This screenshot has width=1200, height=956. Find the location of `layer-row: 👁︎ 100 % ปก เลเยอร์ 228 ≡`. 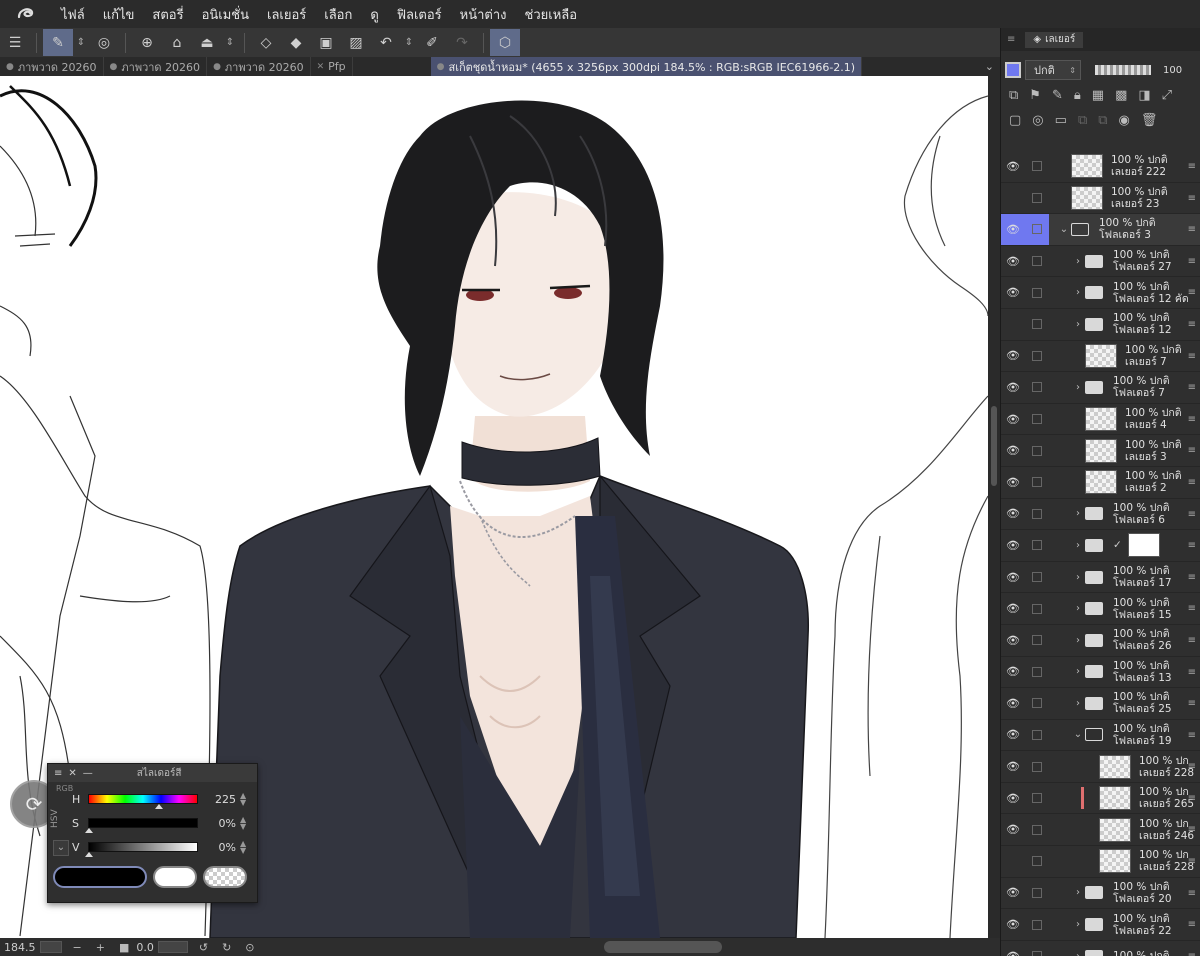

layer-row: 👁︎ 100 % ปก เลเยอร์ 228 ≡ is located at coordinates (1100, 767).